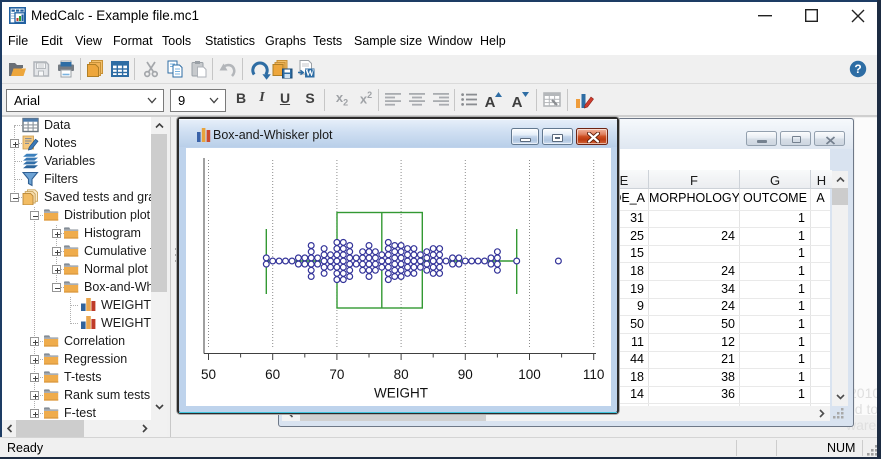 The height and width of the screenshot is (459, 881). What do you see at coordinates (309, 73) in the screenshot?
I see `svg-text: W` at bounding box center [309, 73].